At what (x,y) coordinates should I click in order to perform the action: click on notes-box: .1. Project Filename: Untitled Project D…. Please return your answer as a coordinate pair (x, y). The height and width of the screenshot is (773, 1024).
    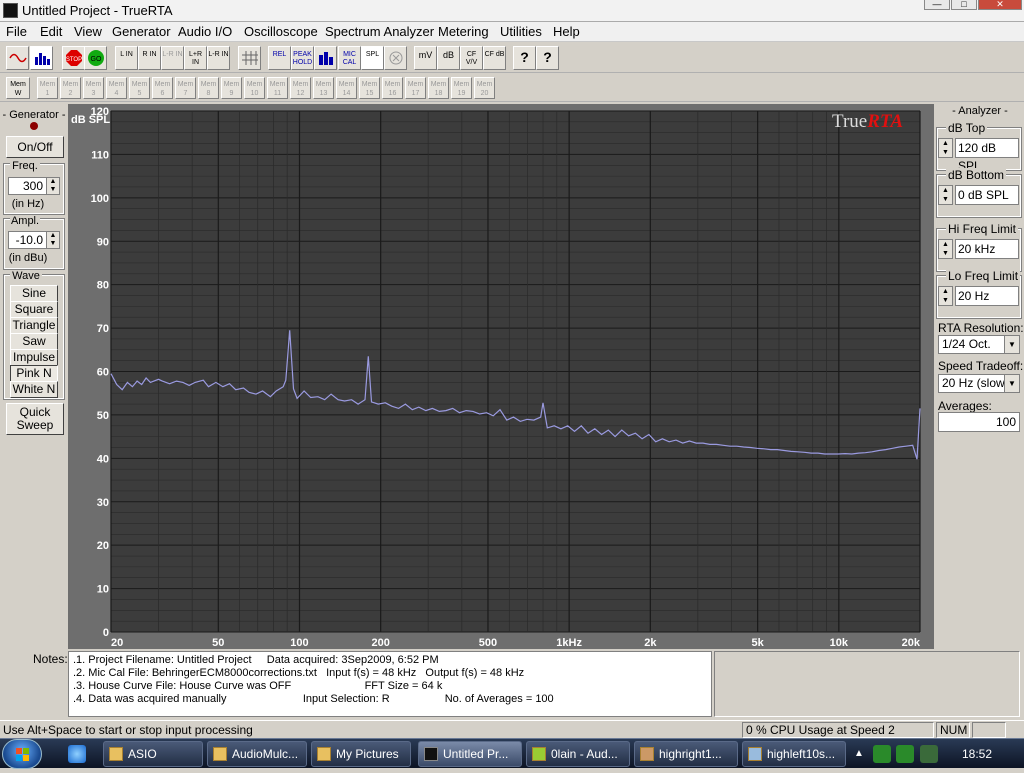
    Looking at the image, I should click on (390, 684).